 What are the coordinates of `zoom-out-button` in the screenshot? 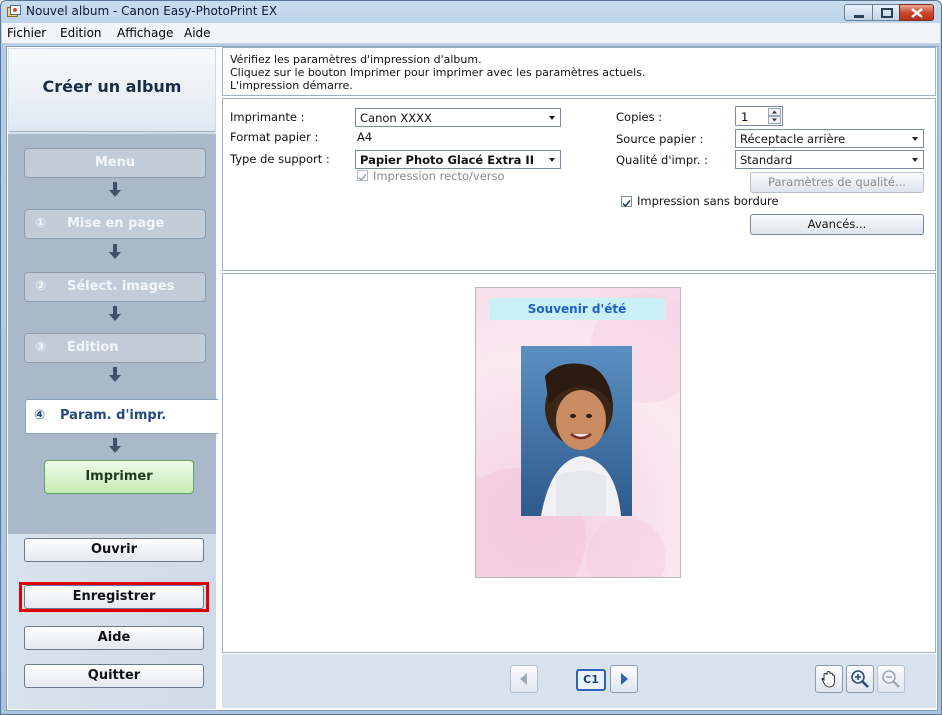 It's located at (891, 679).